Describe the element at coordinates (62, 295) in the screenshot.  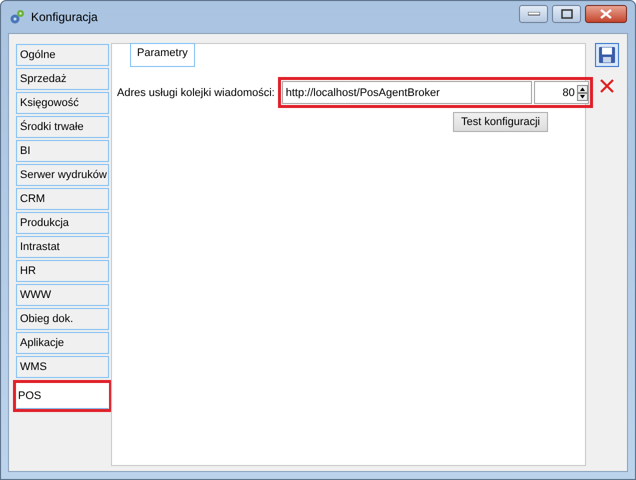
I see `sidebar-tab: WWW` at that location.